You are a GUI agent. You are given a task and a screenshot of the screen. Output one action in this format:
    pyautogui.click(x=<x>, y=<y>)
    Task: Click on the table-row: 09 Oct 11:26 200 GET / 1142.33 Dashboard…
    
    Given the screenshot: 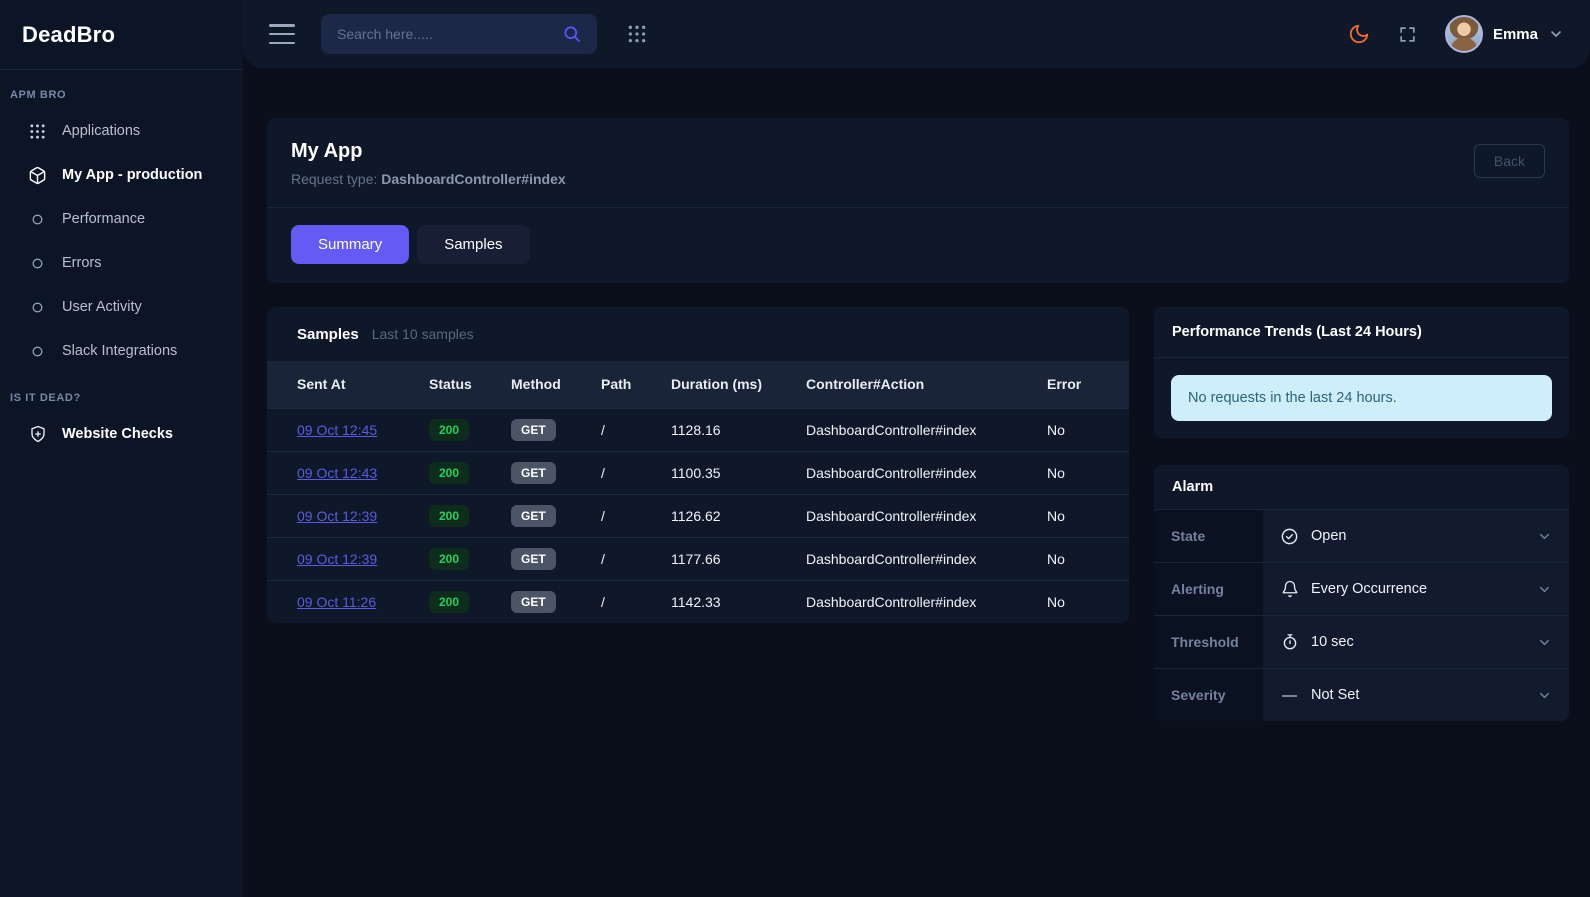 What is the action you would take?
    pyautogui.click(x=698, y=601)
    